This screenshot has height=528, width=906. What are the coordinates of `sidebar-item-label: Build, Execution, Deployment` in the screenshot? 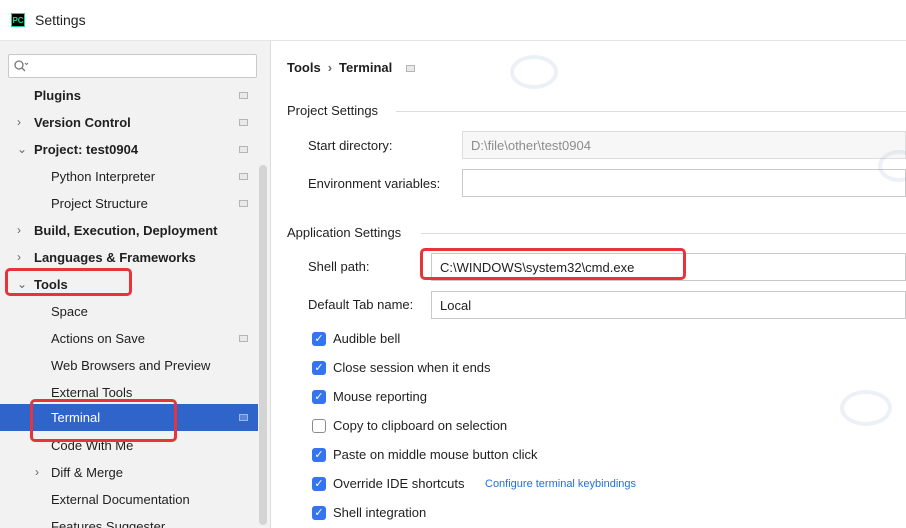 It's located at (126, 230).